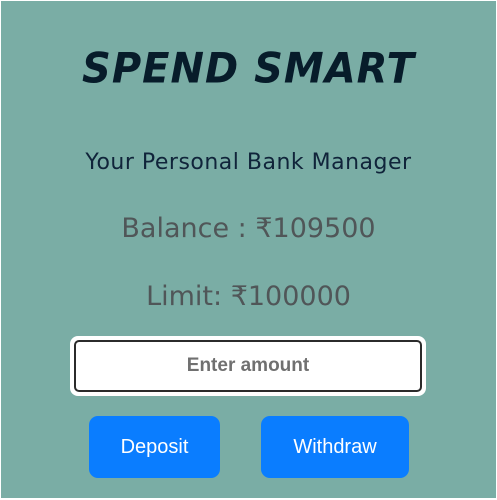 This screenshot has width=497, height=500. I want to click on amount-input-frame, so click(248, 366).